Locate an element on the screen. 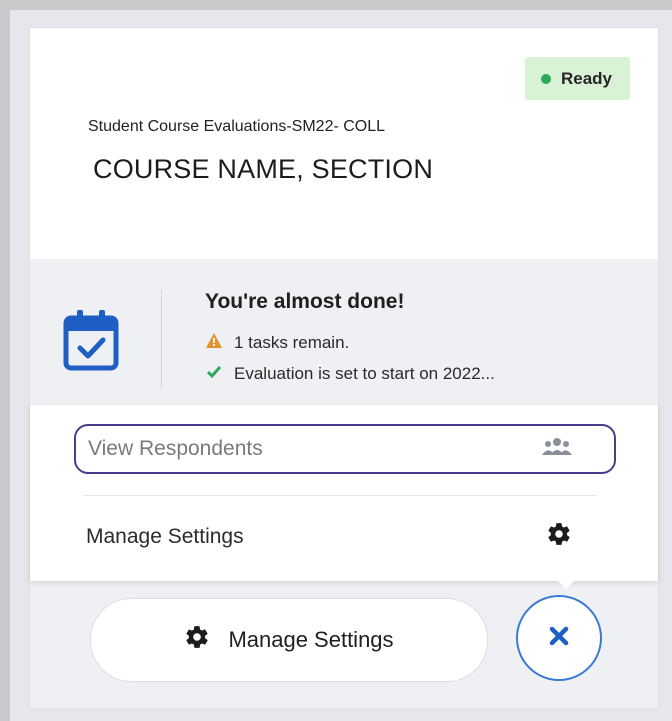  close-button is located at coordinates (559, 638).